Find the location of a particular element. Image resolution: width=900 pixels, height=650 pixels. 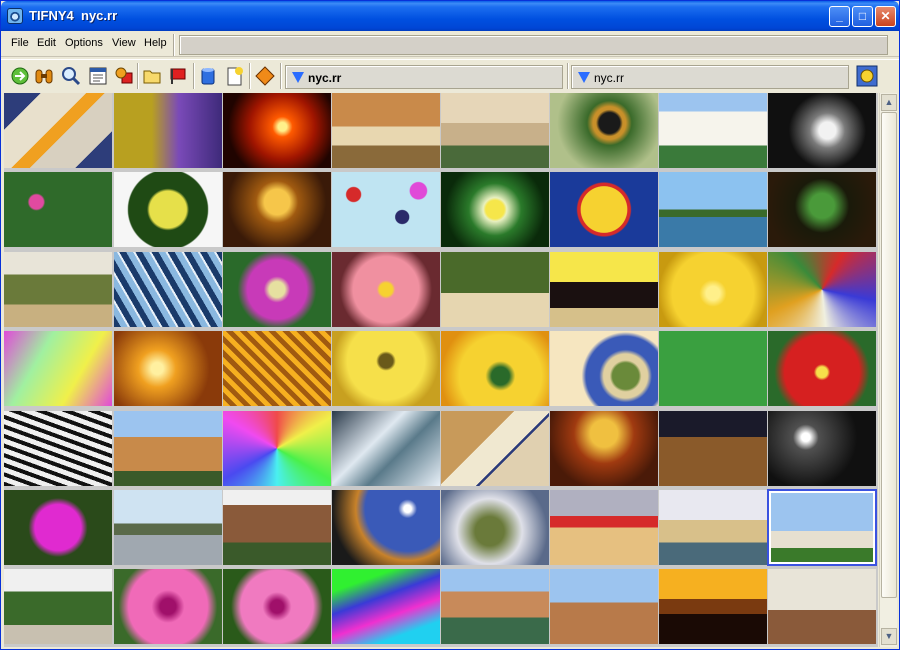

thumbnail-palm-avenue is located at coordinates (58, 606).